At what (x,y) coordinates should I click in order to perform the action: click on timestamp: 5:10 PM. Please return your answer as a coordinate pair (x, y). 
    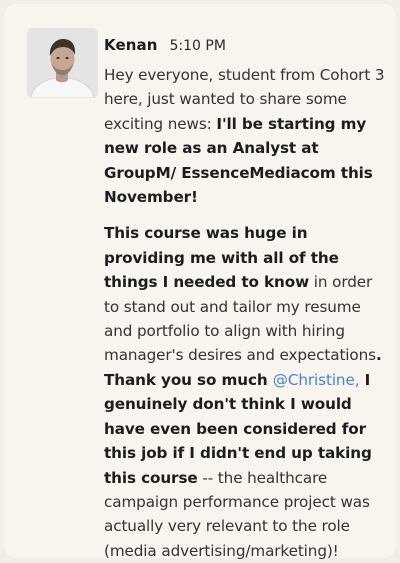
    Looking at the image, I should click on (198, 46).